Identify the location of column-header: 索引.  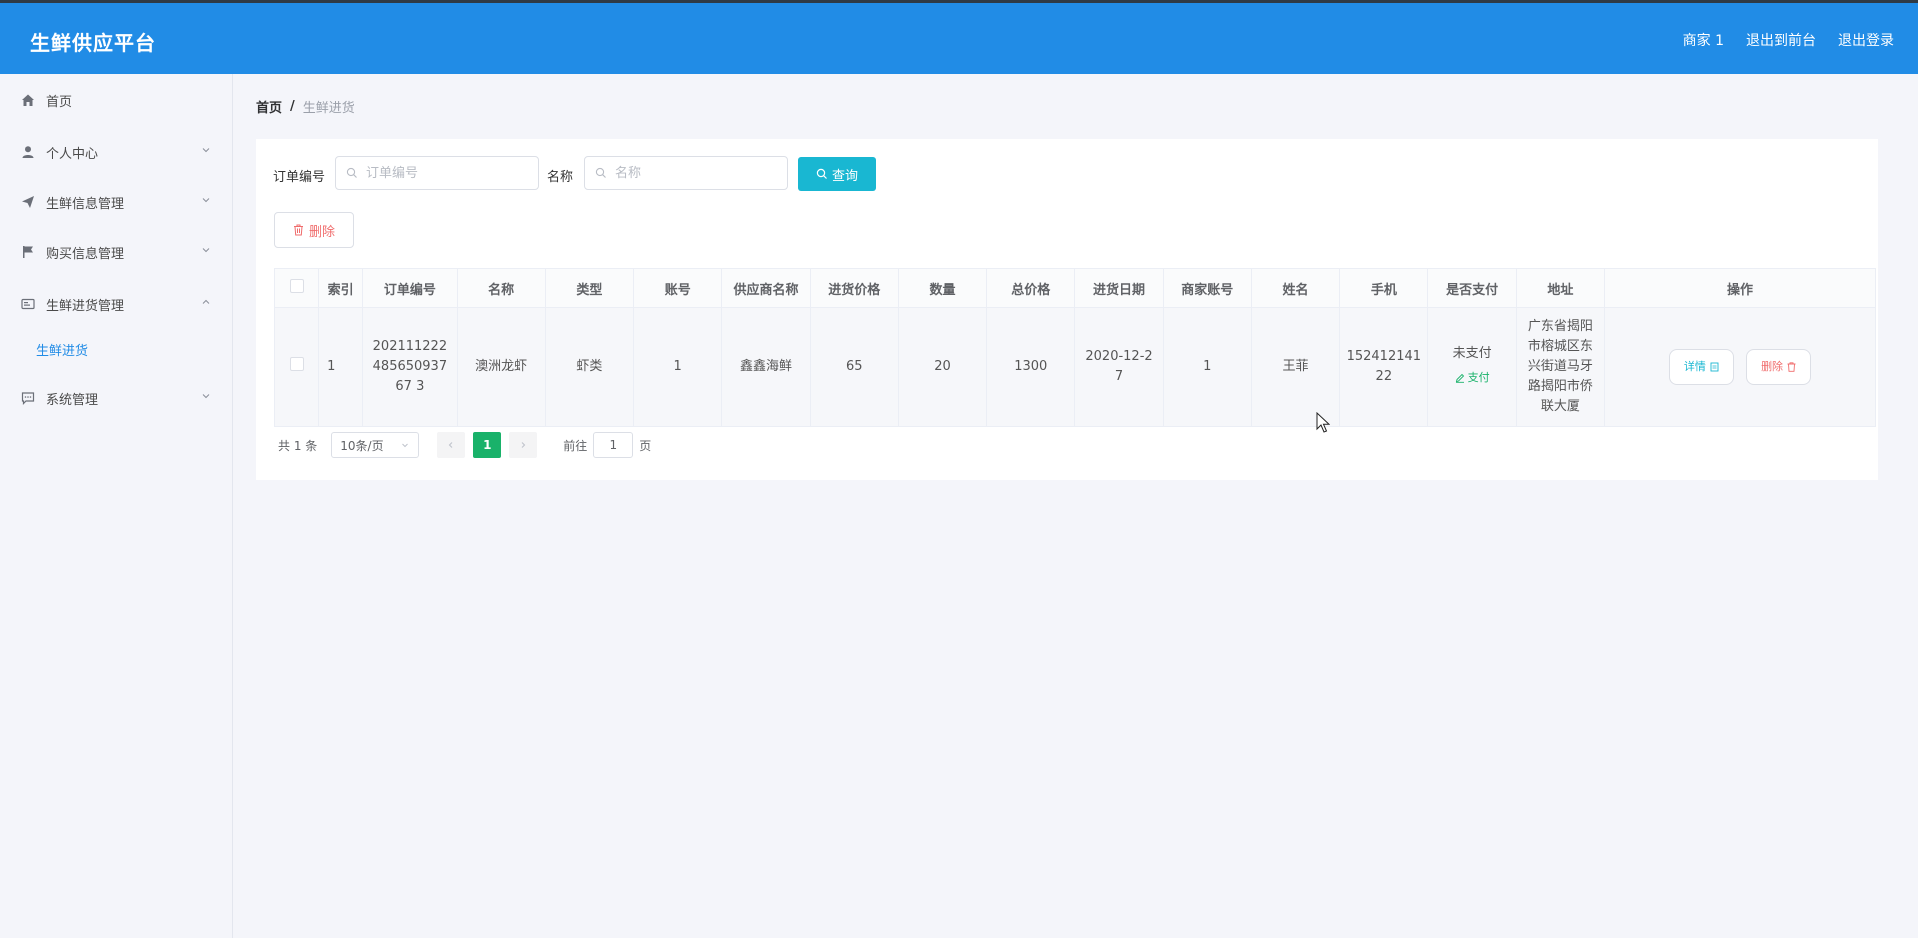
(341, 288).